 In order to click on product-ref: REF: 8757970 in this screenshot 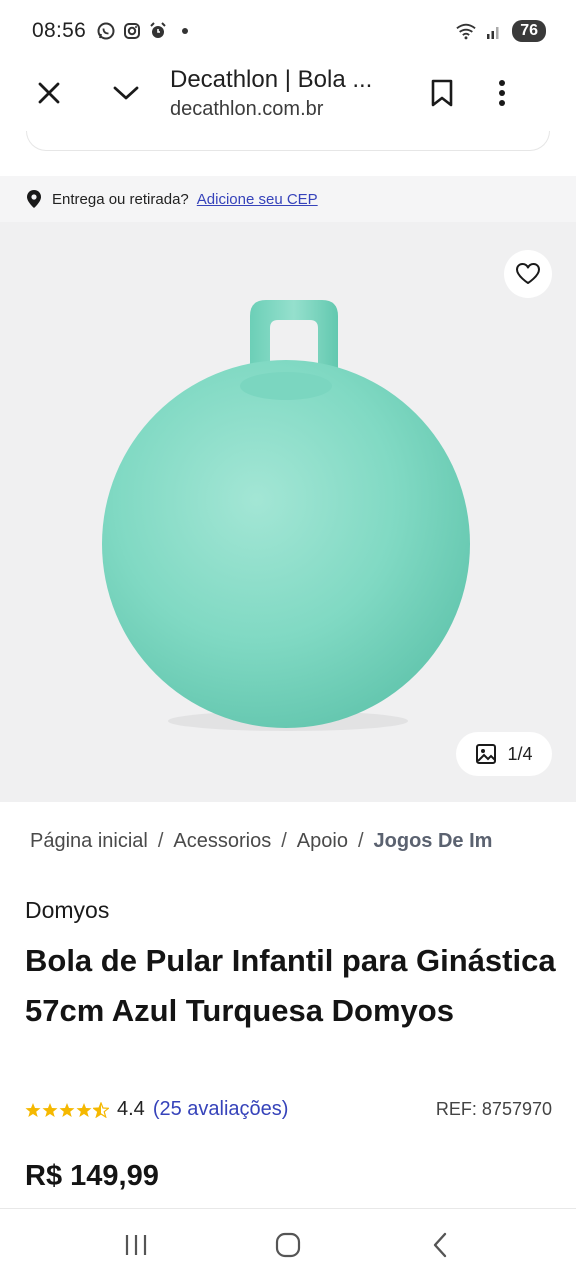, I will do `click(493, 1109)`.